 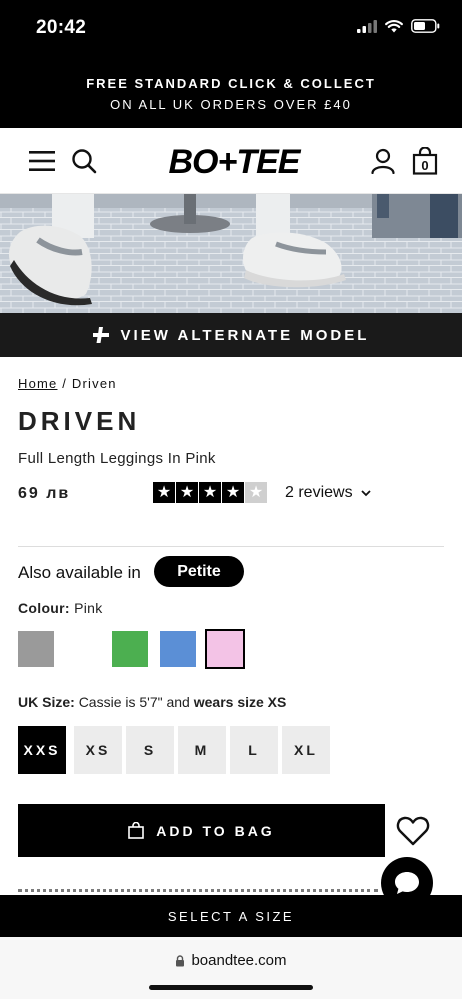 What do you see at coordinates (84, 161) in the screenshot?
I see `search-icon` at bounding box center [84, 161].